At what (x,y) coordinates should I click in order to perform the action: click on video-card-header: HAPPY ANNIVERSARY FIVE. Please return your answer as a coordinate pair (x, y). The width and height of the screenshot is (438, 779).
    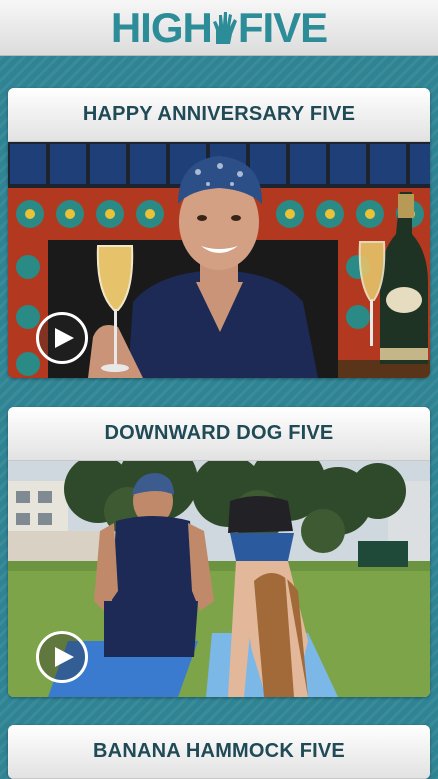
    Looking at the image, I should click on (219, 115).